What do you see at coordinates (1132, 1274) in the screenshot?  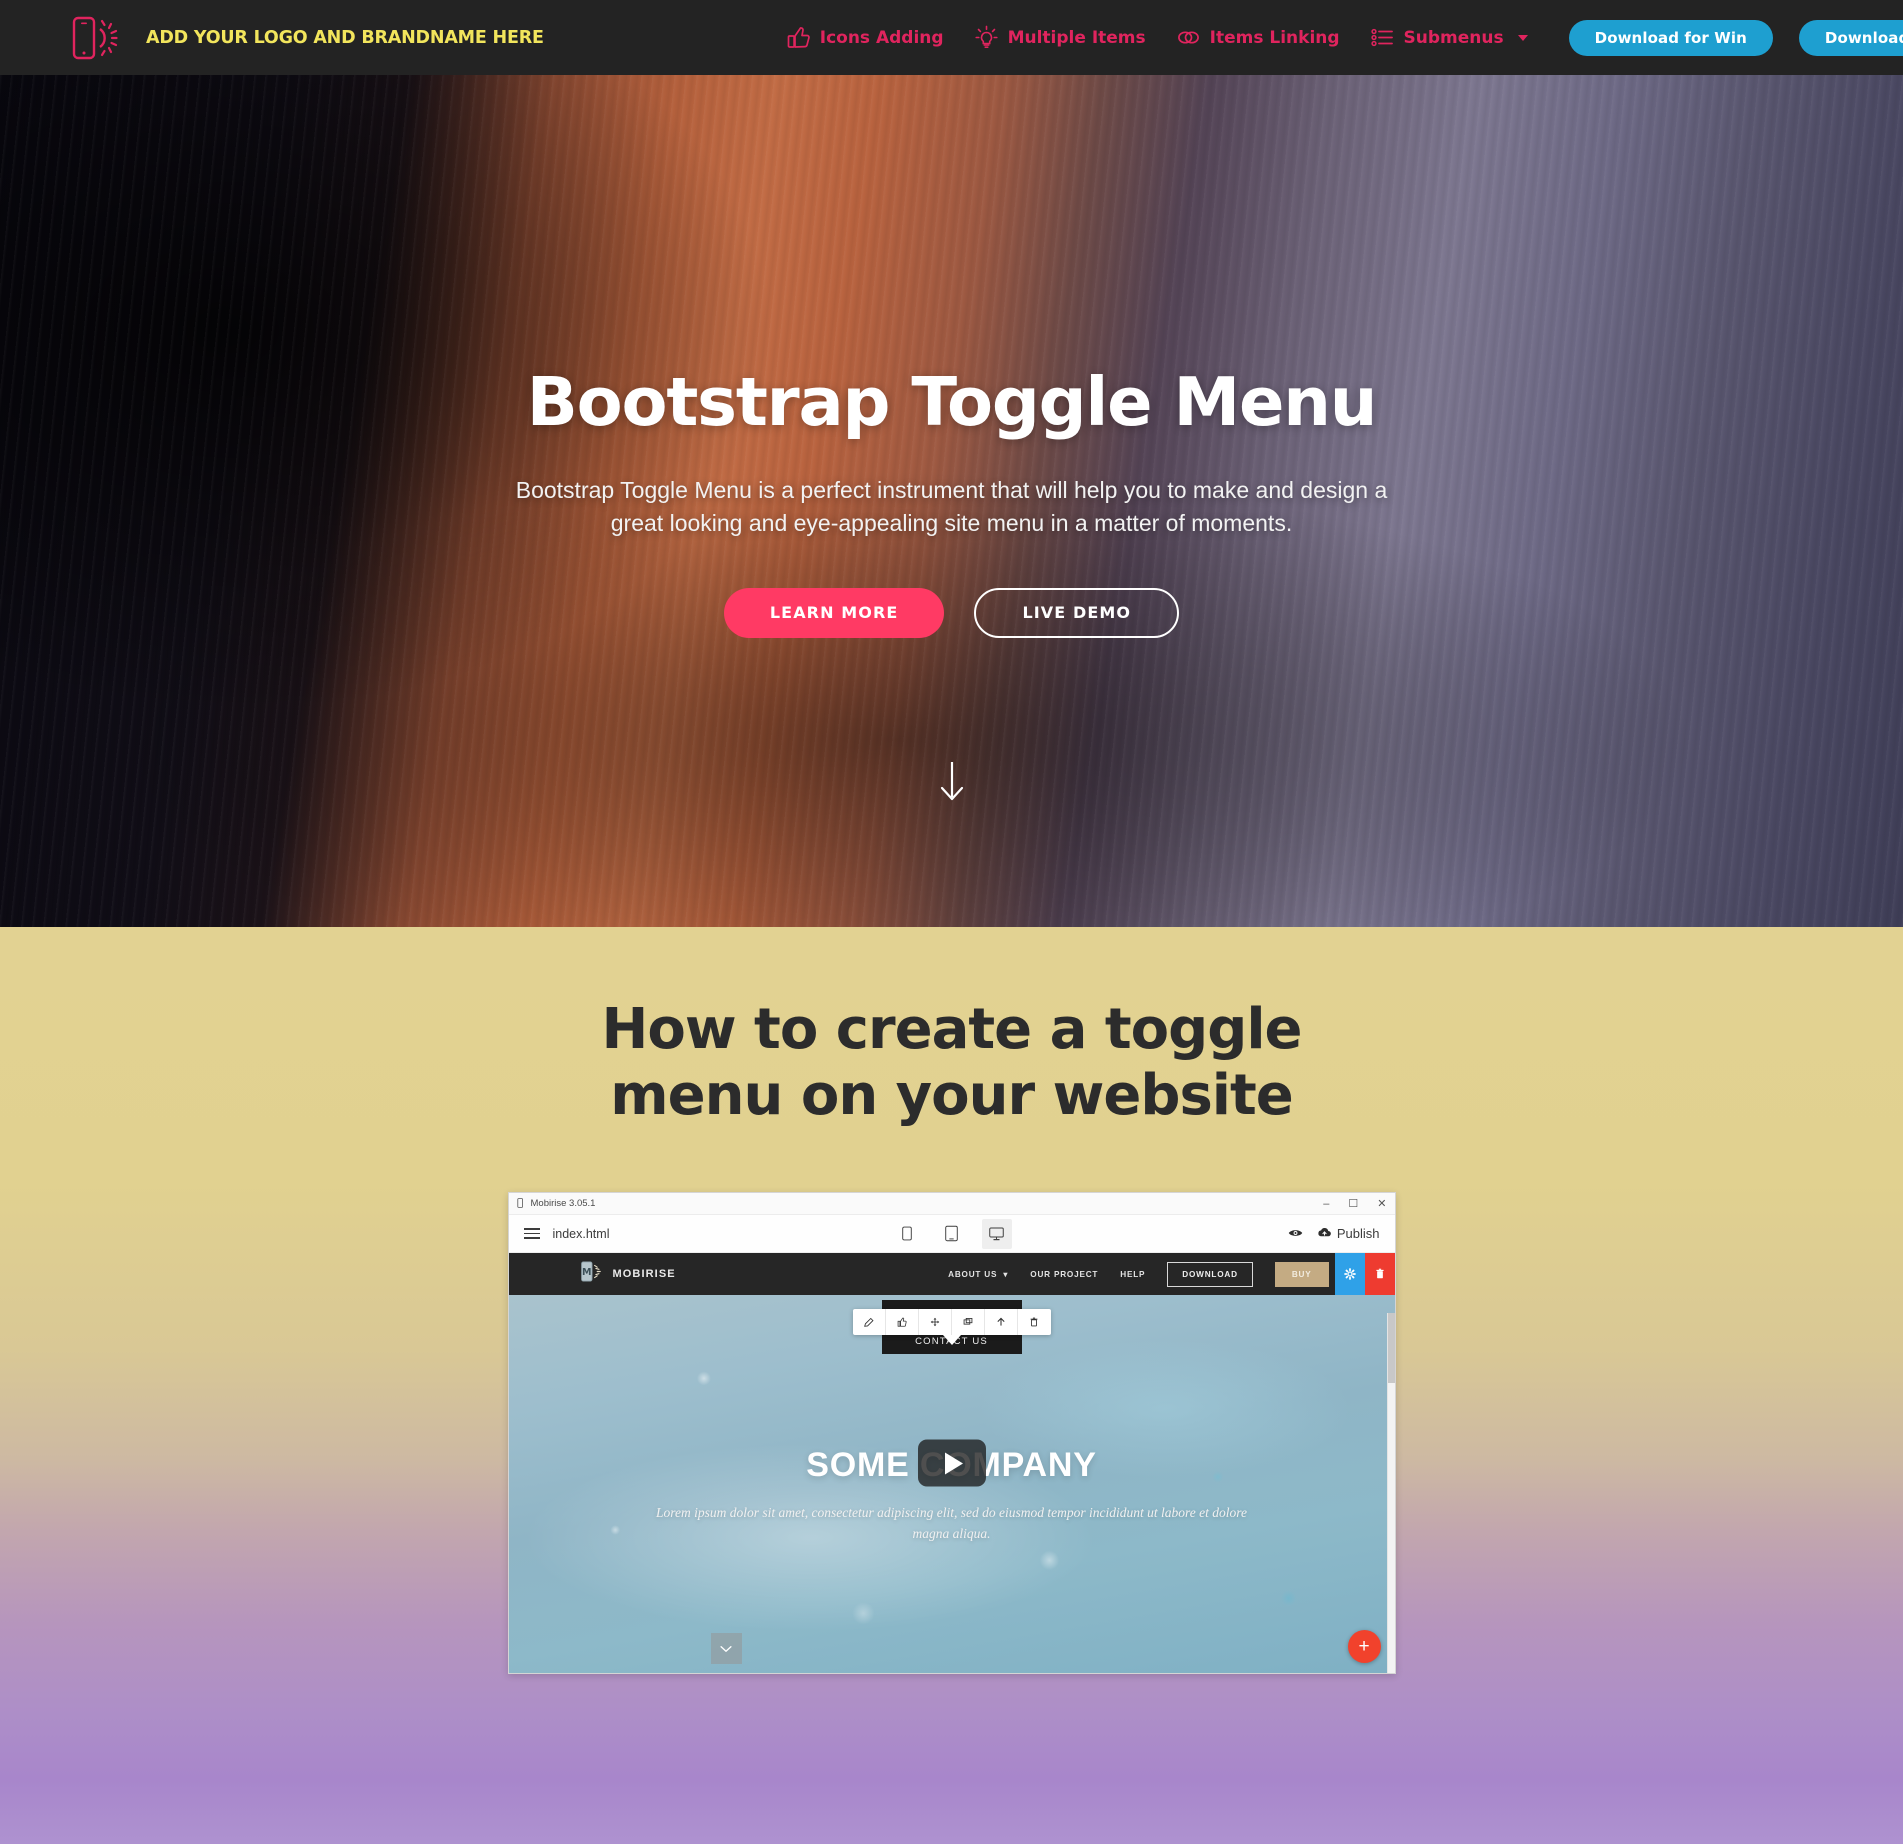 I see `preview-menu-help: HELP` at bounding box center [1132, 1274].